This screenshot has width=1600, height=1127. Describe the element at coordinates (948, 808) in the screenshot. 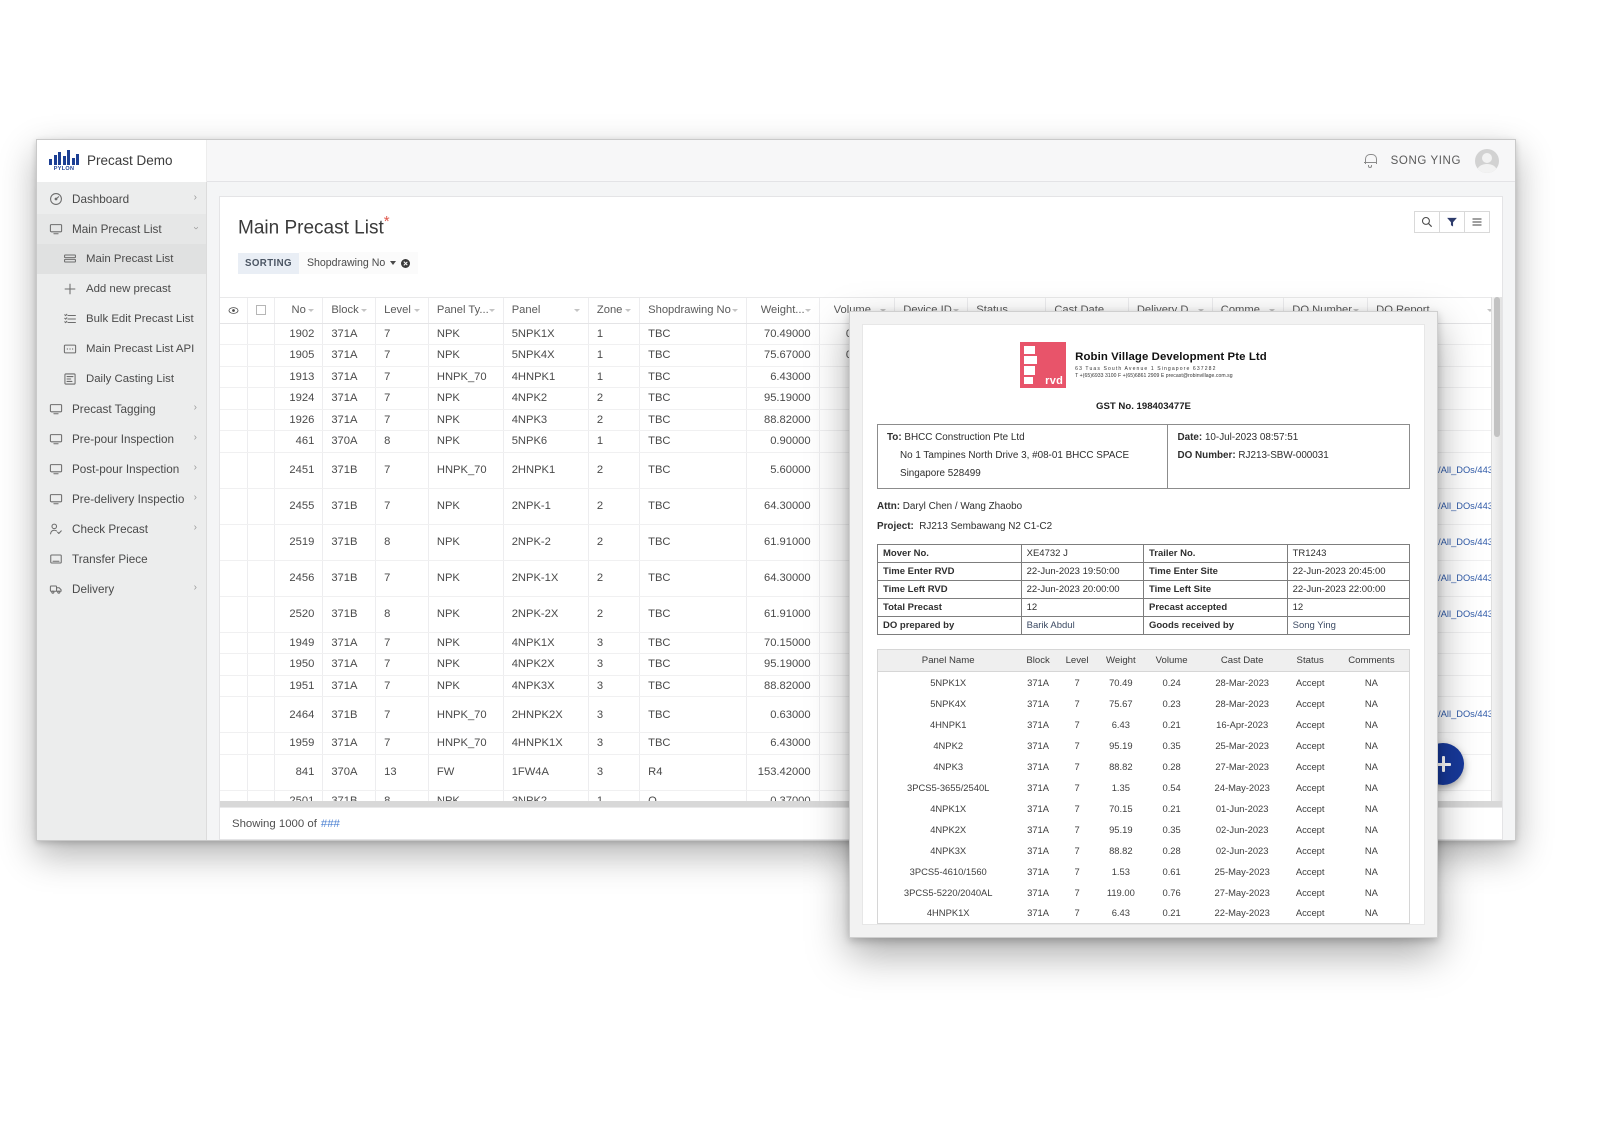

I see `do-panel-cell-panel-name: 4NPK1X` at that location.